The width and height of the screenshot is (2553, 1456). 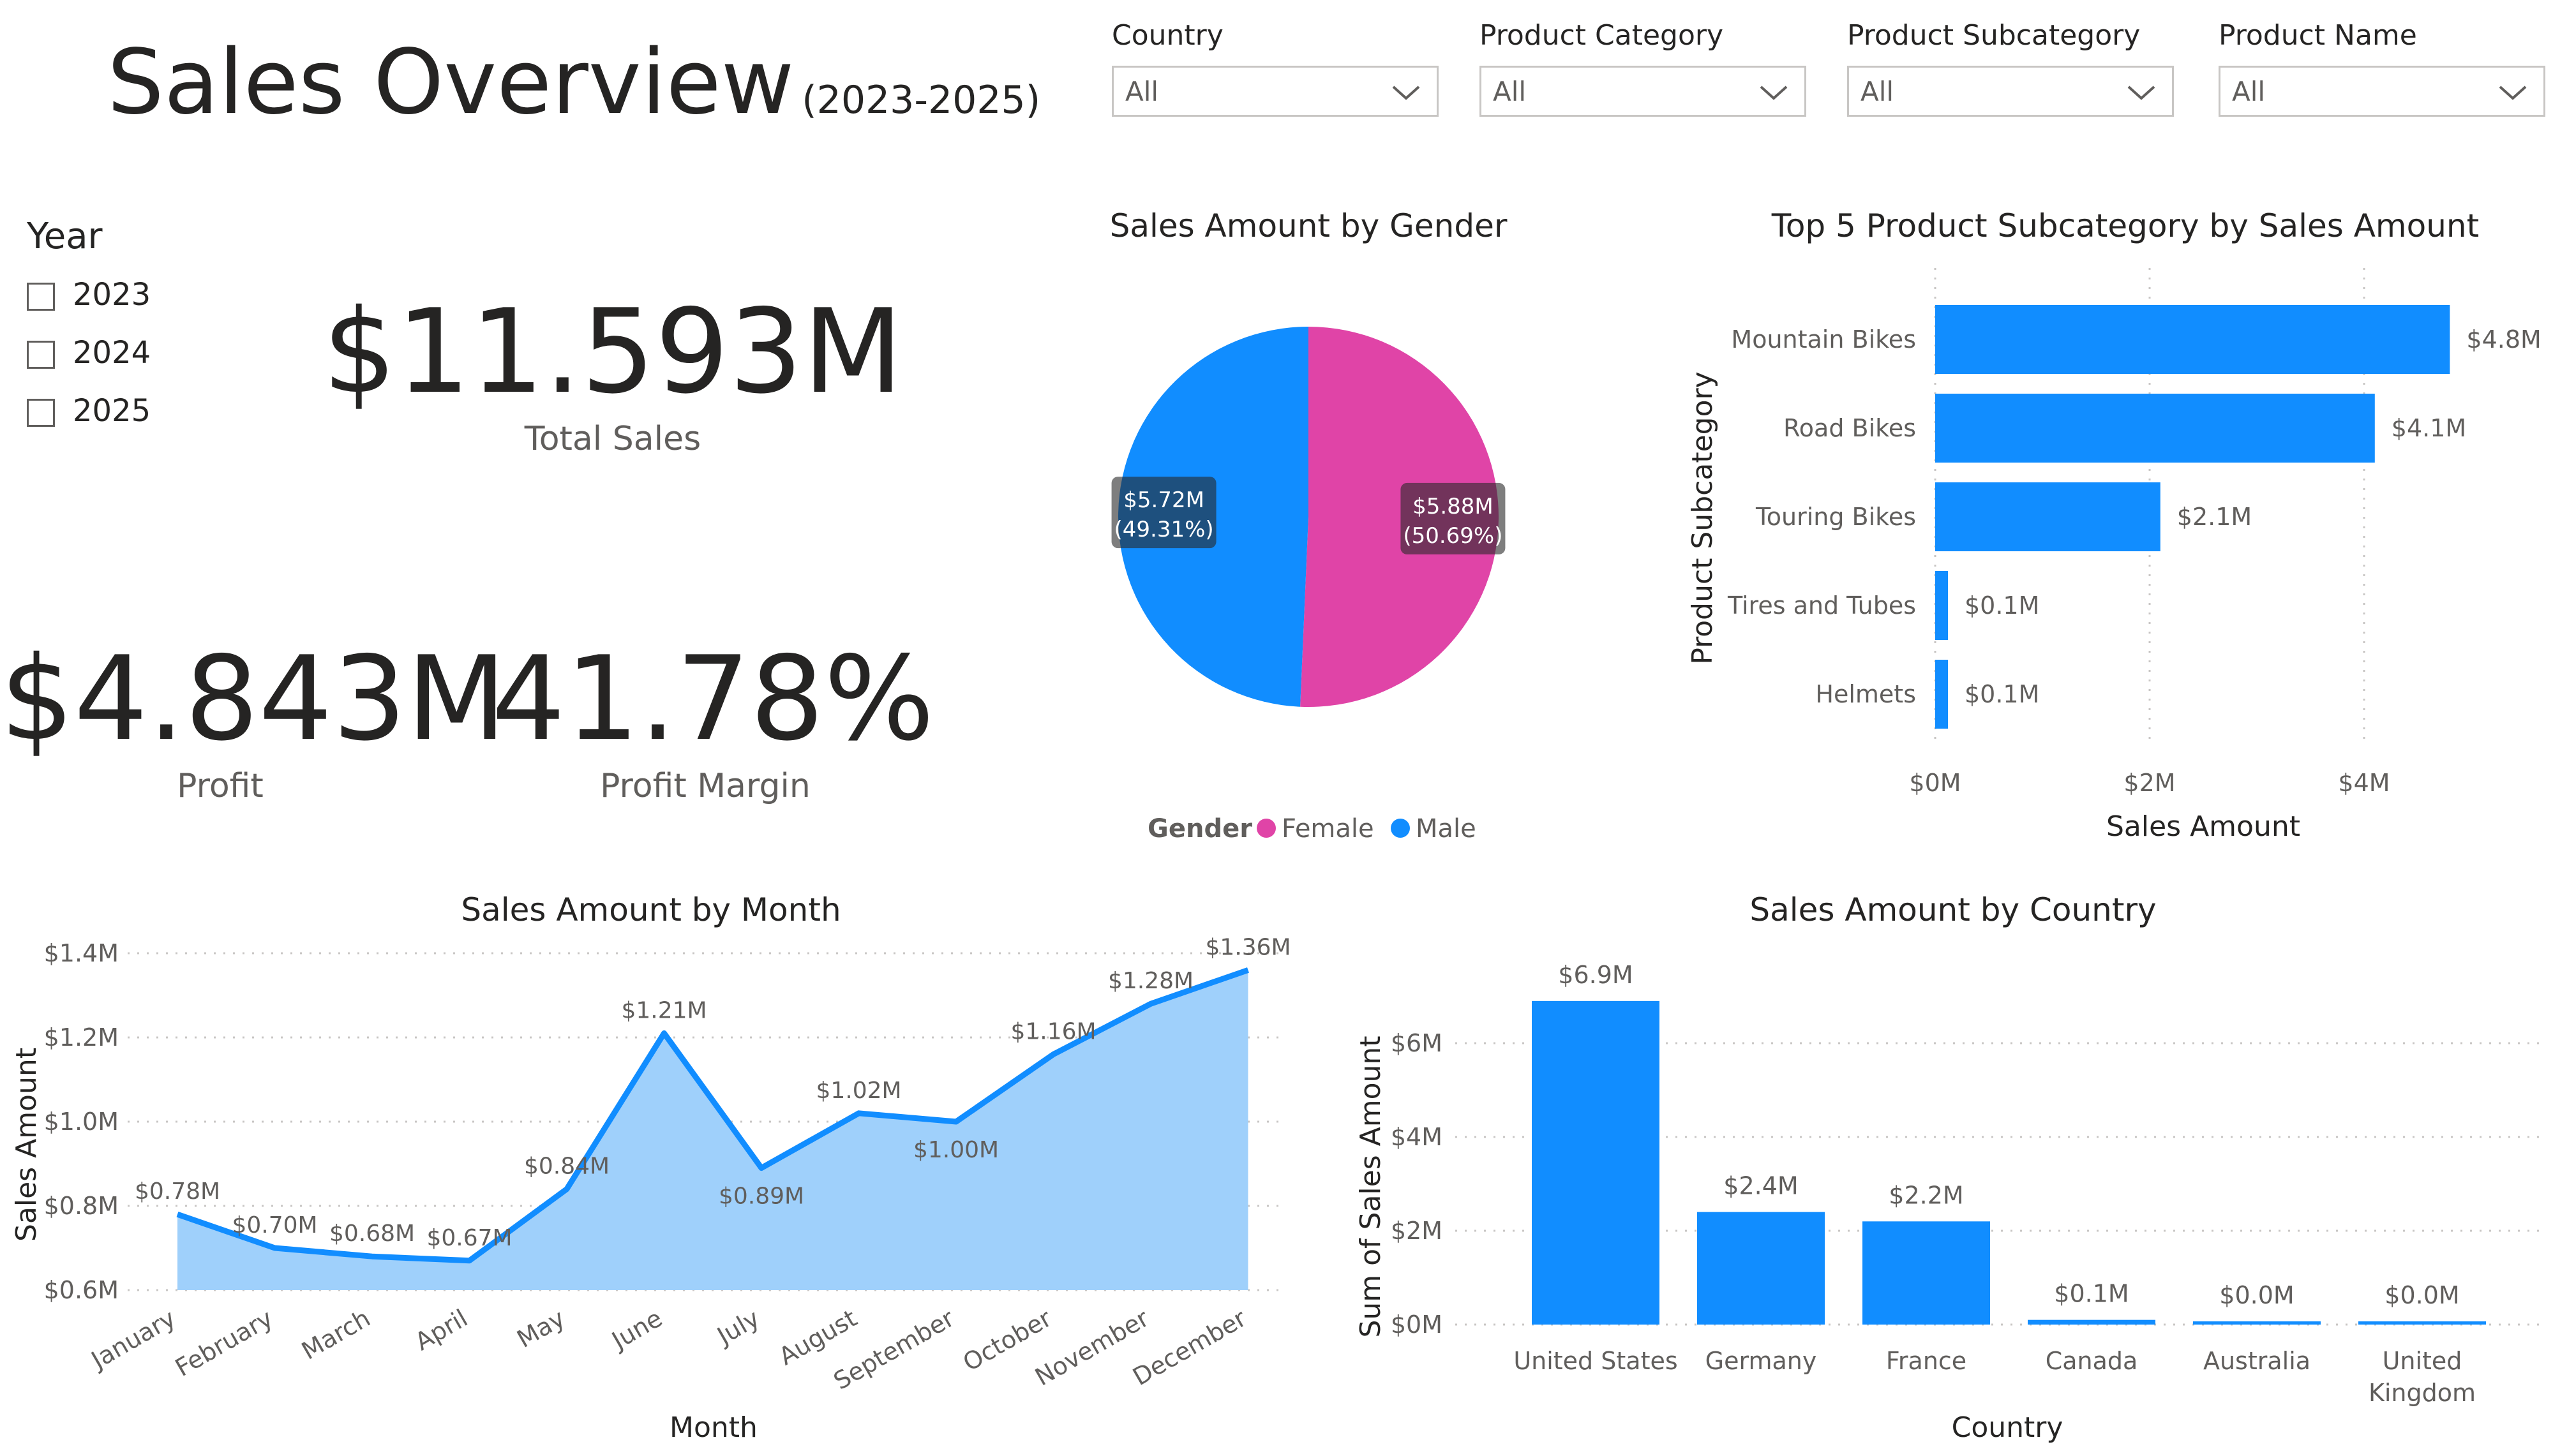 What do you see at coordinates (81, 1206) in the screenshot?
I see `y-tick-label: $0.8M` at bounding box center [81, 1206].